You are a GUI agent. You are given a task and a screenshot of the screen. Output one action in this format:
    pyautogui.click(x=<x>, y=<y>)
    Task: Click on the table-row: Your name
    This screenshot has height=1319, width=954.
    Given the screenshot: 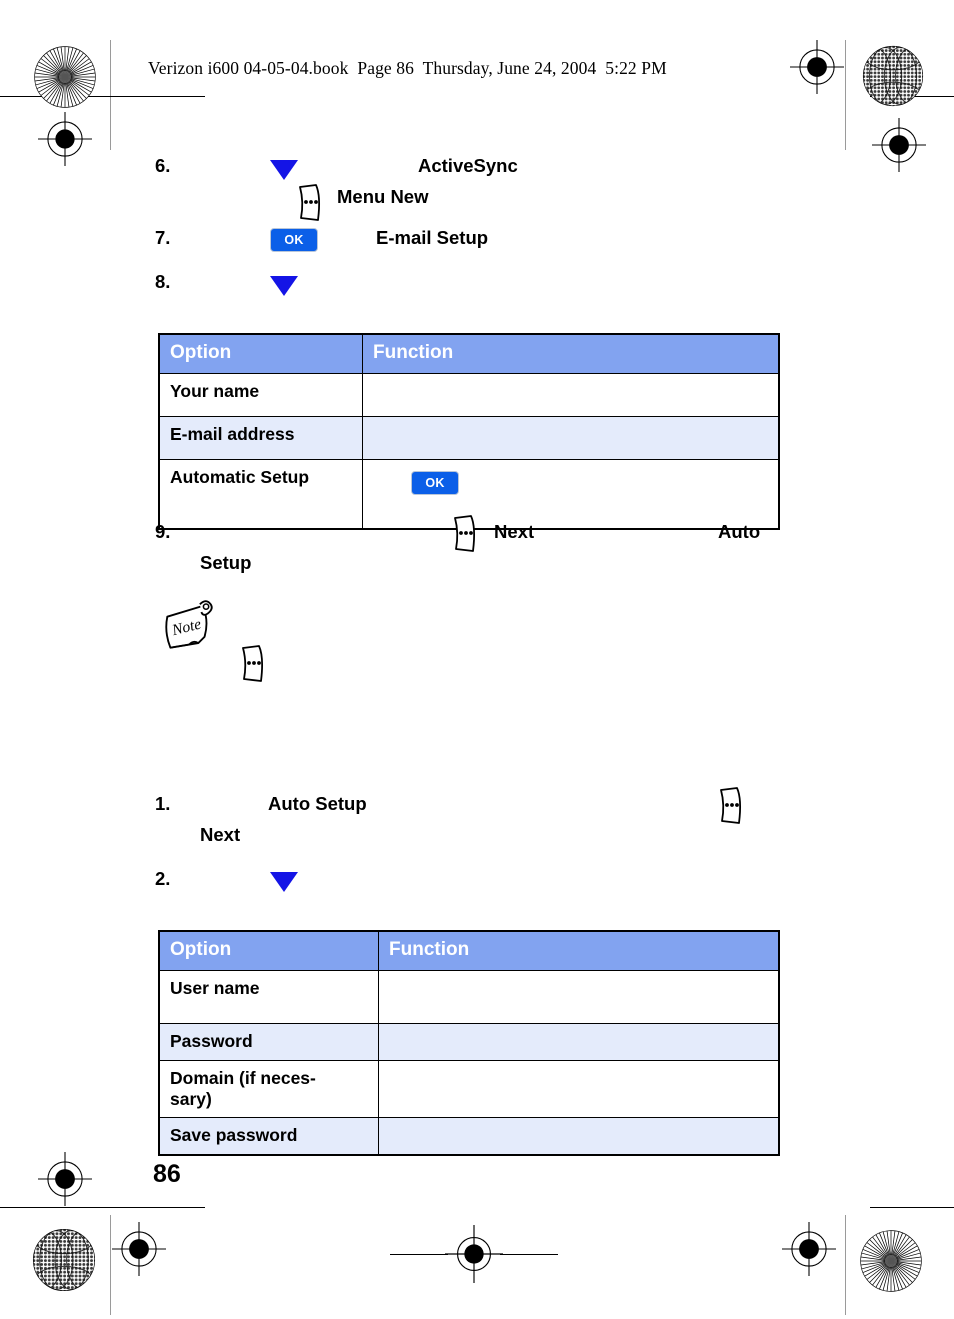 What is the action you would take?
    pyautogui.click(x=469, y=395)
    